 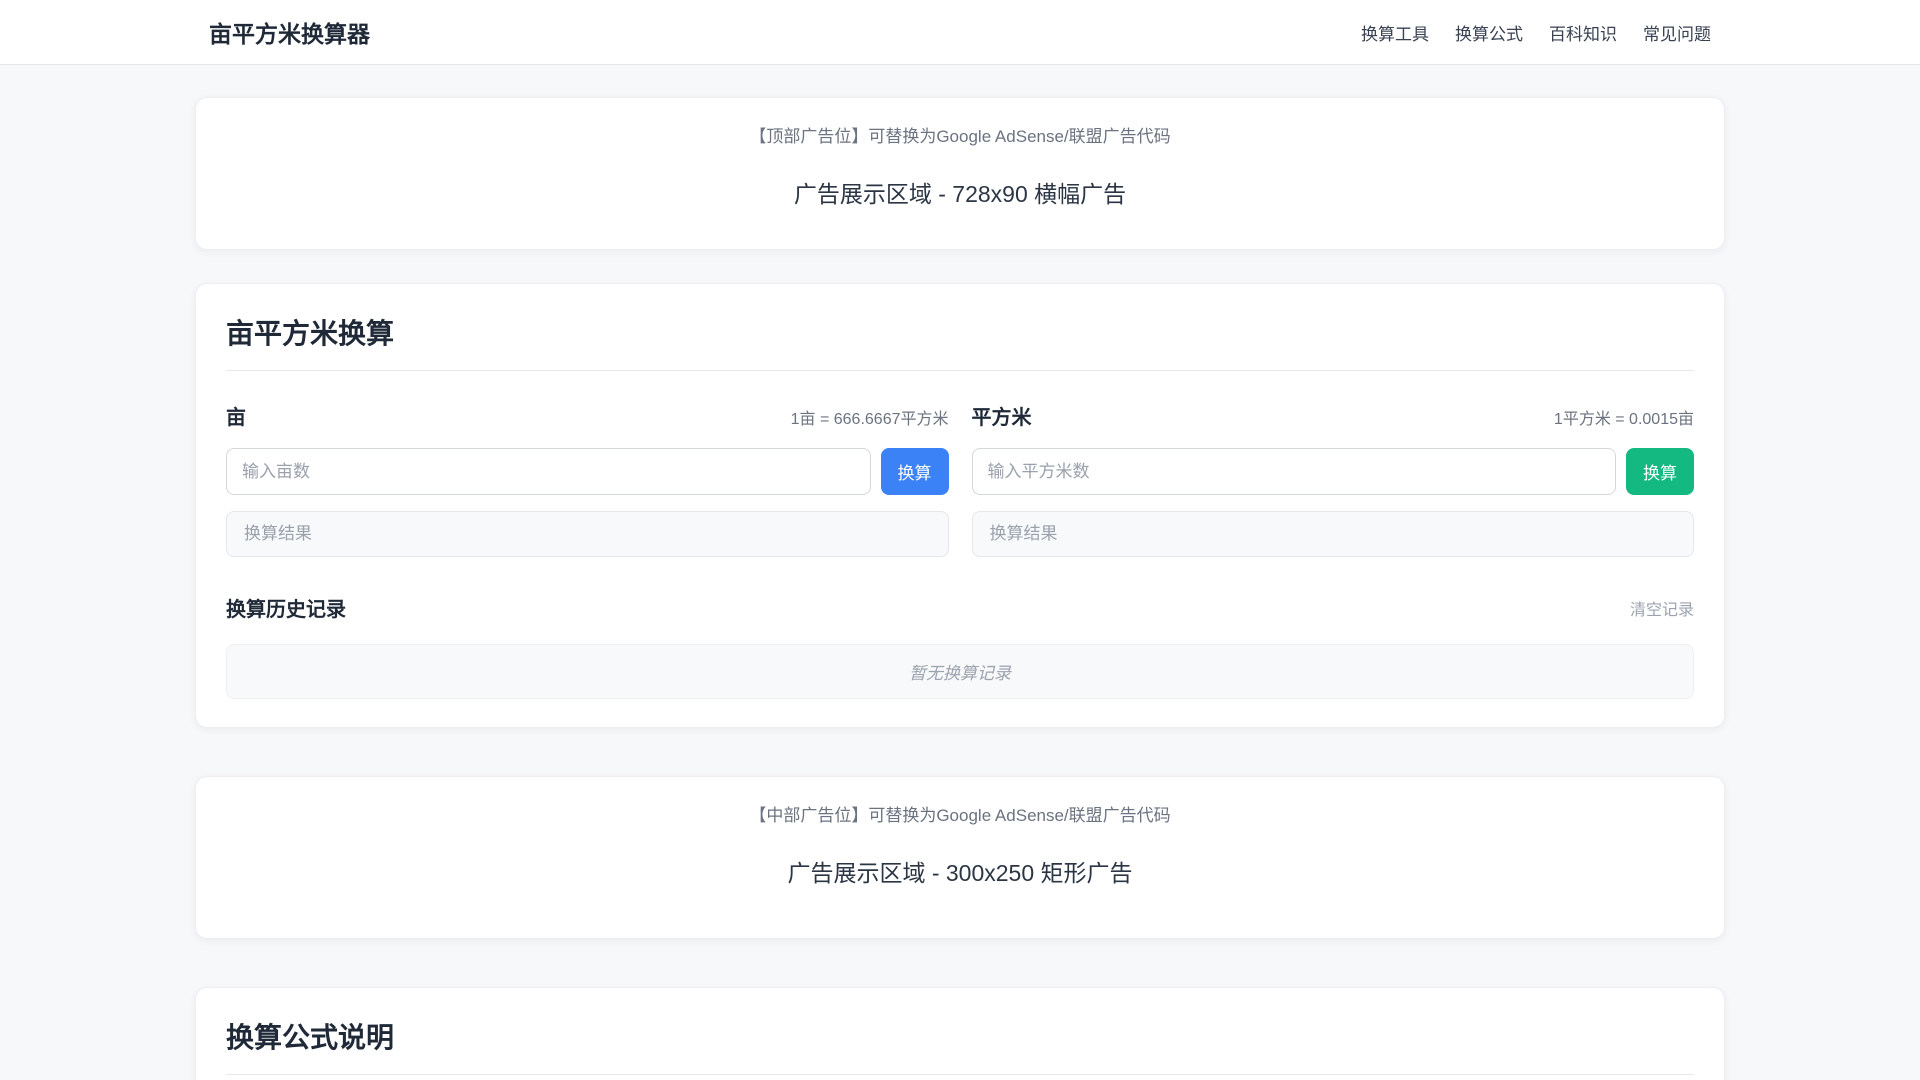 I want to click on nav-item-conversion-tools: 换算工具, so click(x=1395, y=32).